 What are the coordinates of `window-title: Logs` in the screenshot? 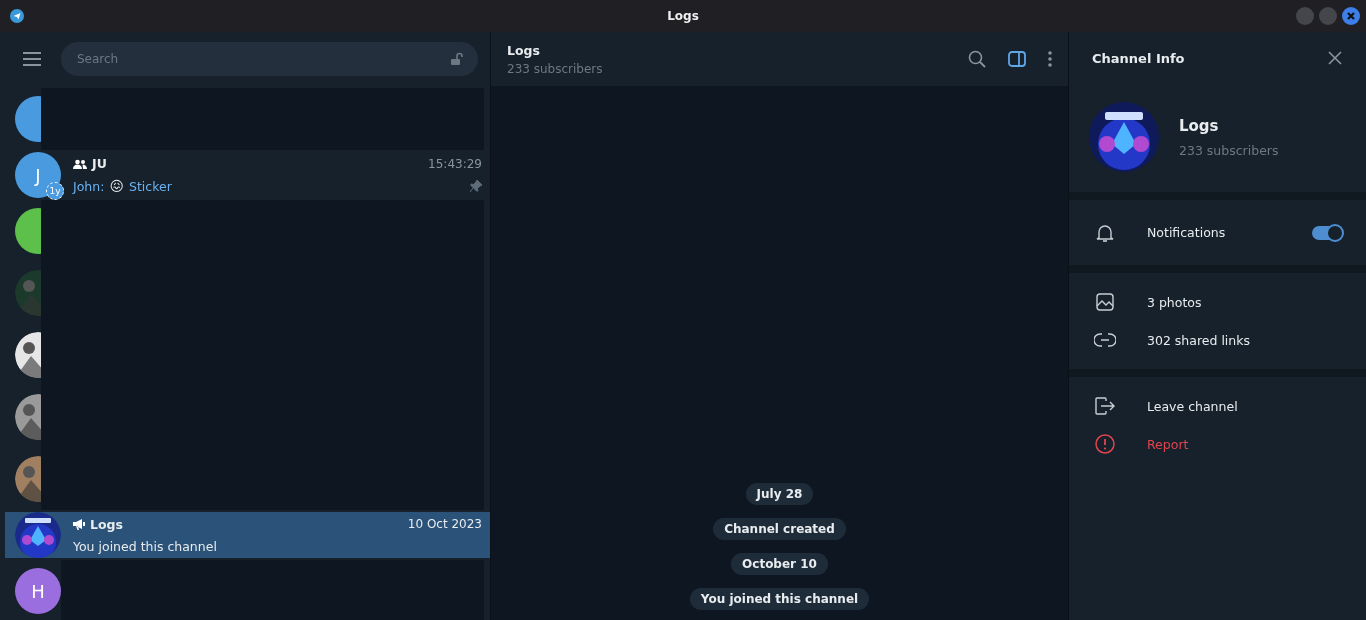 It's located at (683, 16).